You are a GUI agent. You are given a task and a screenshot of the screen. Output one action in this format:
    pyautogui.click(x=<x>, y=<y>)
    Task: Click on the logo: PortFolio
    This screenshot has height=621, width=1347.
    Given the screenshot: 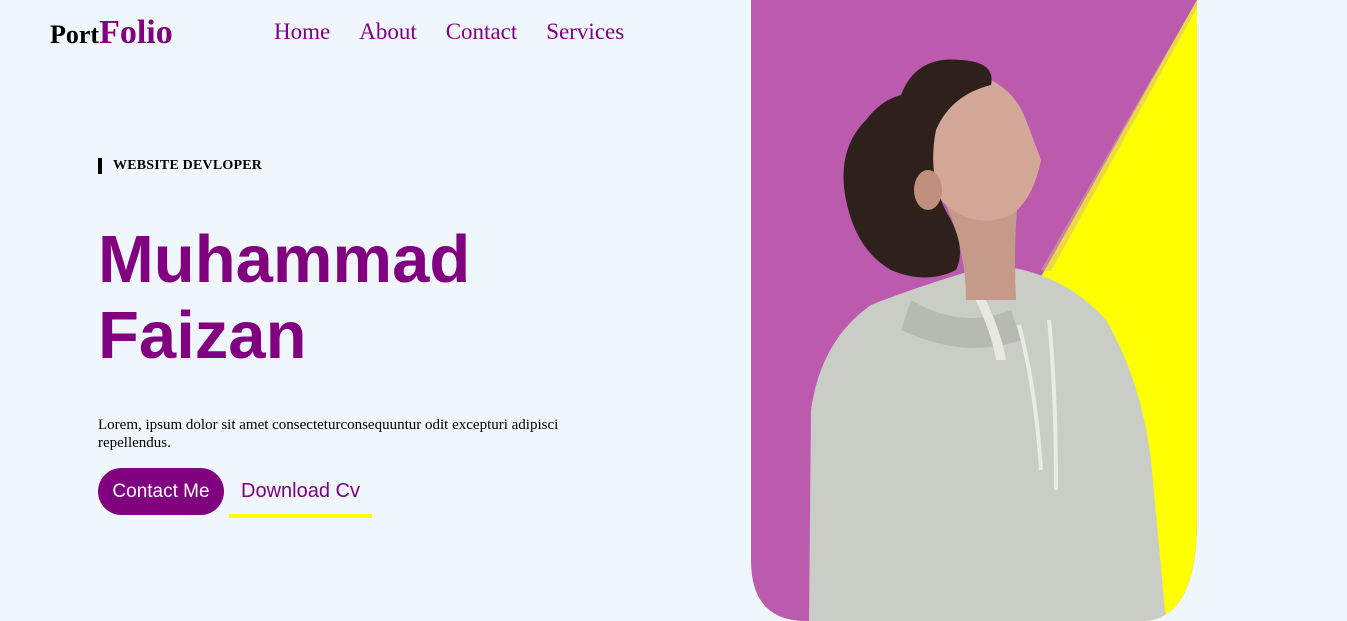 What is the action you would take?
    pyautogui.click(x=111, y=33)
    